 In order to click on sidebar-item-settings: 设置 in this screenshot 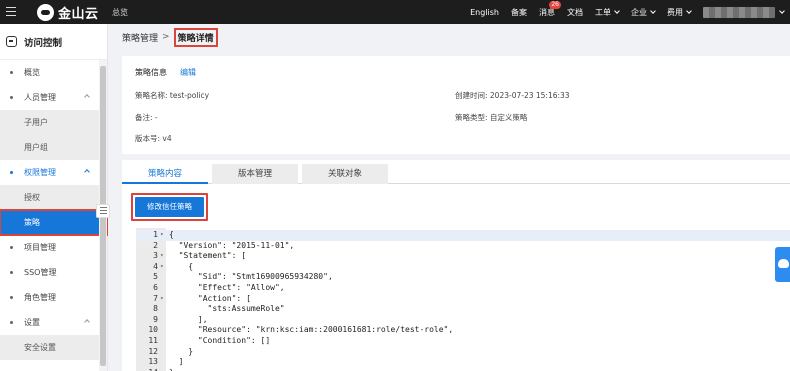, I will do `click(53, 322)`.